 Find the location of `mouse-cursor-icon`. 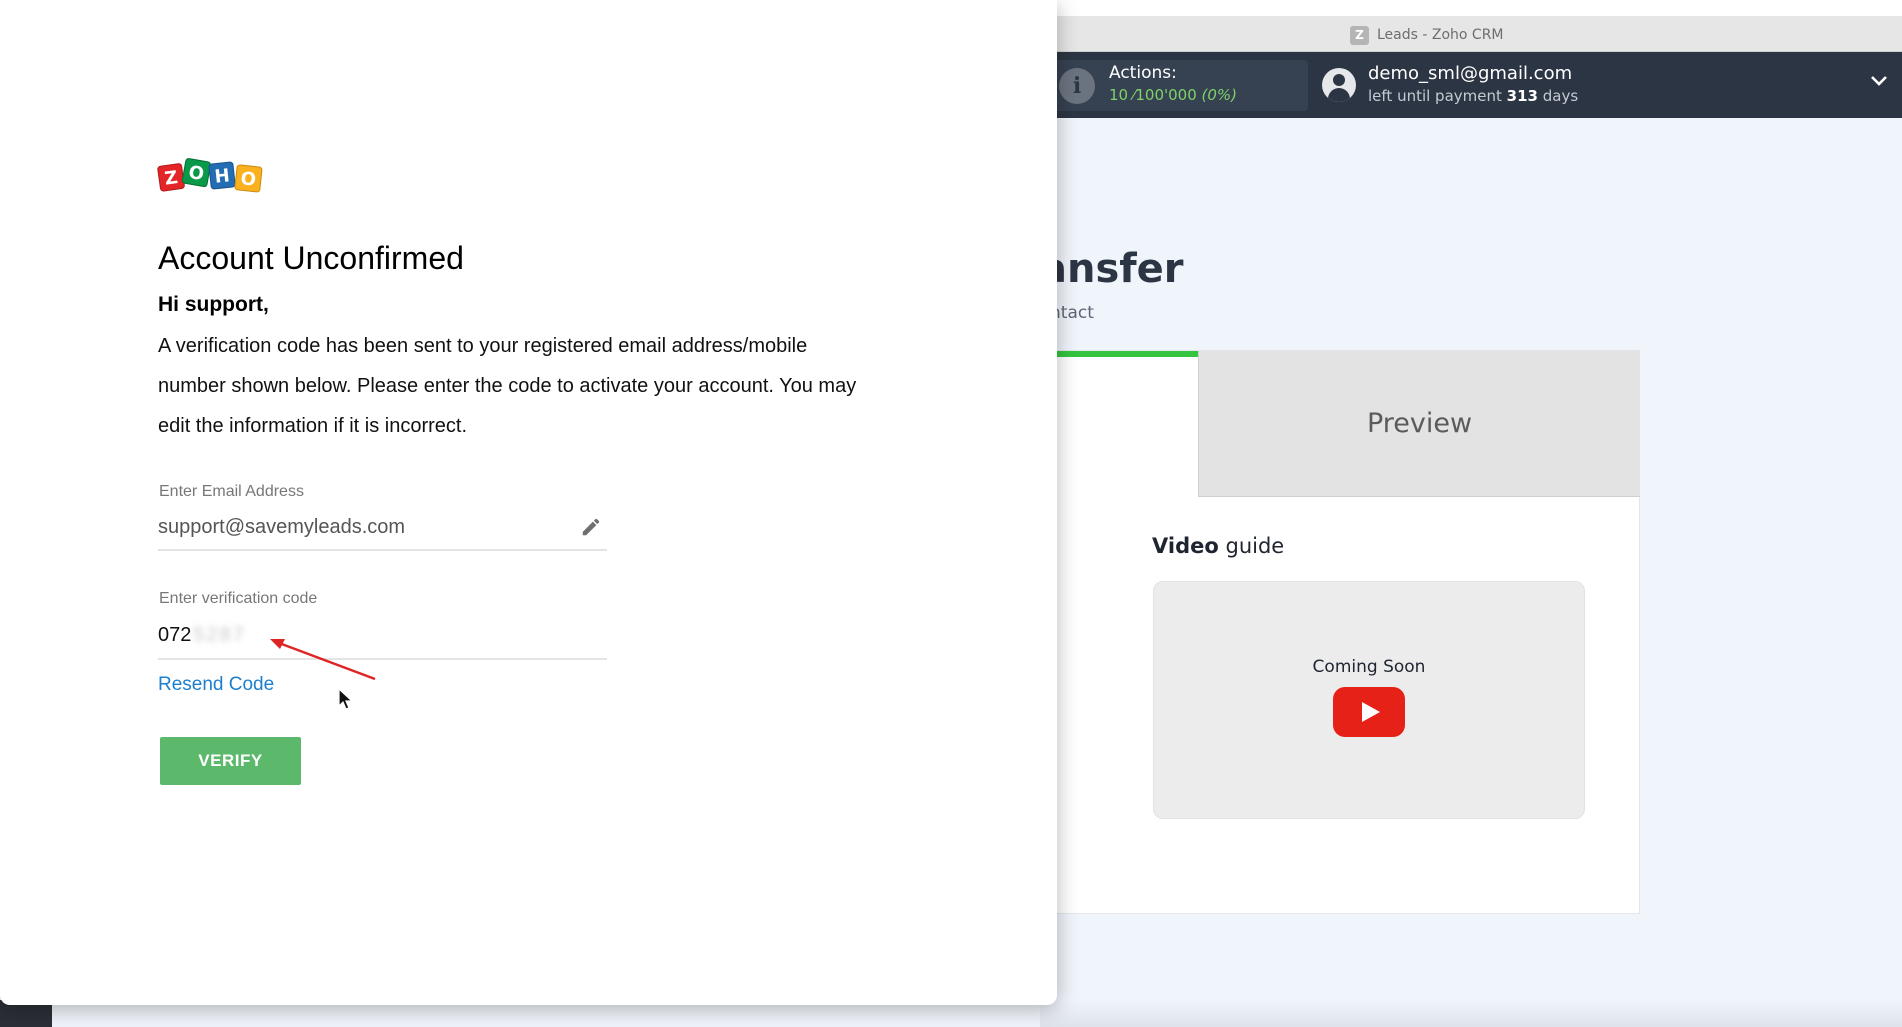

mouse-cursor-icon is located at coordinates (346, 699).